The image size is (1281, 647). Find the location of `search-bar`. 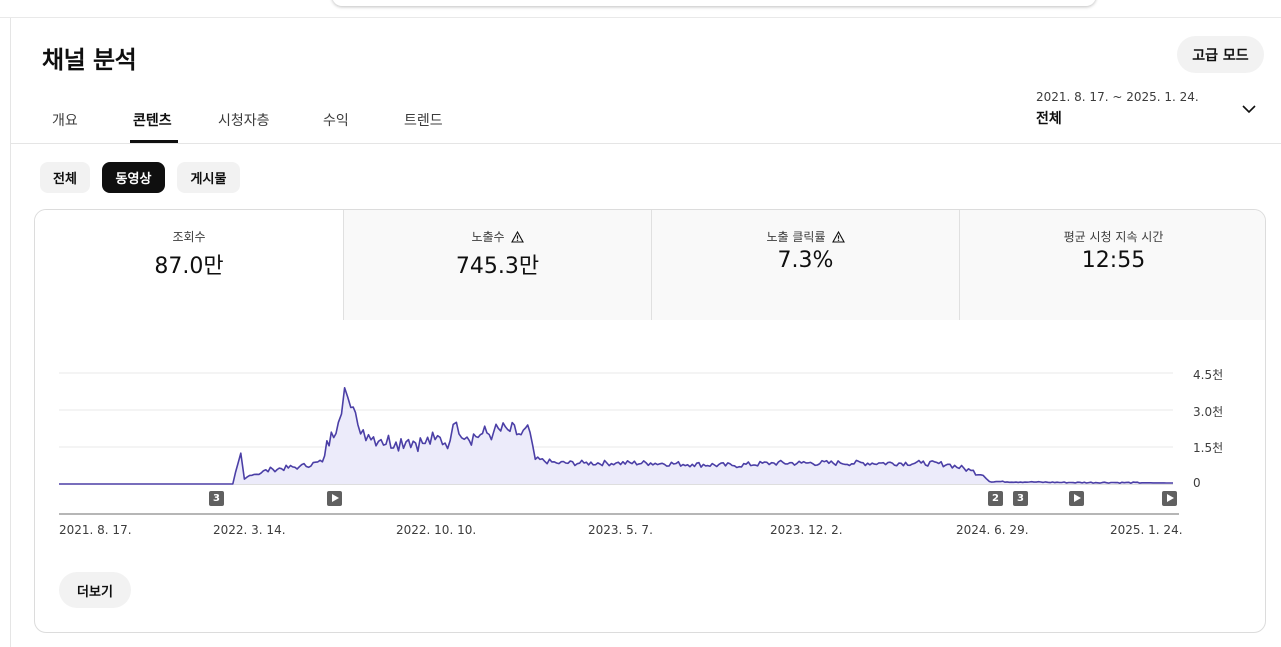

search-bar is located at coordinates (714, 3).